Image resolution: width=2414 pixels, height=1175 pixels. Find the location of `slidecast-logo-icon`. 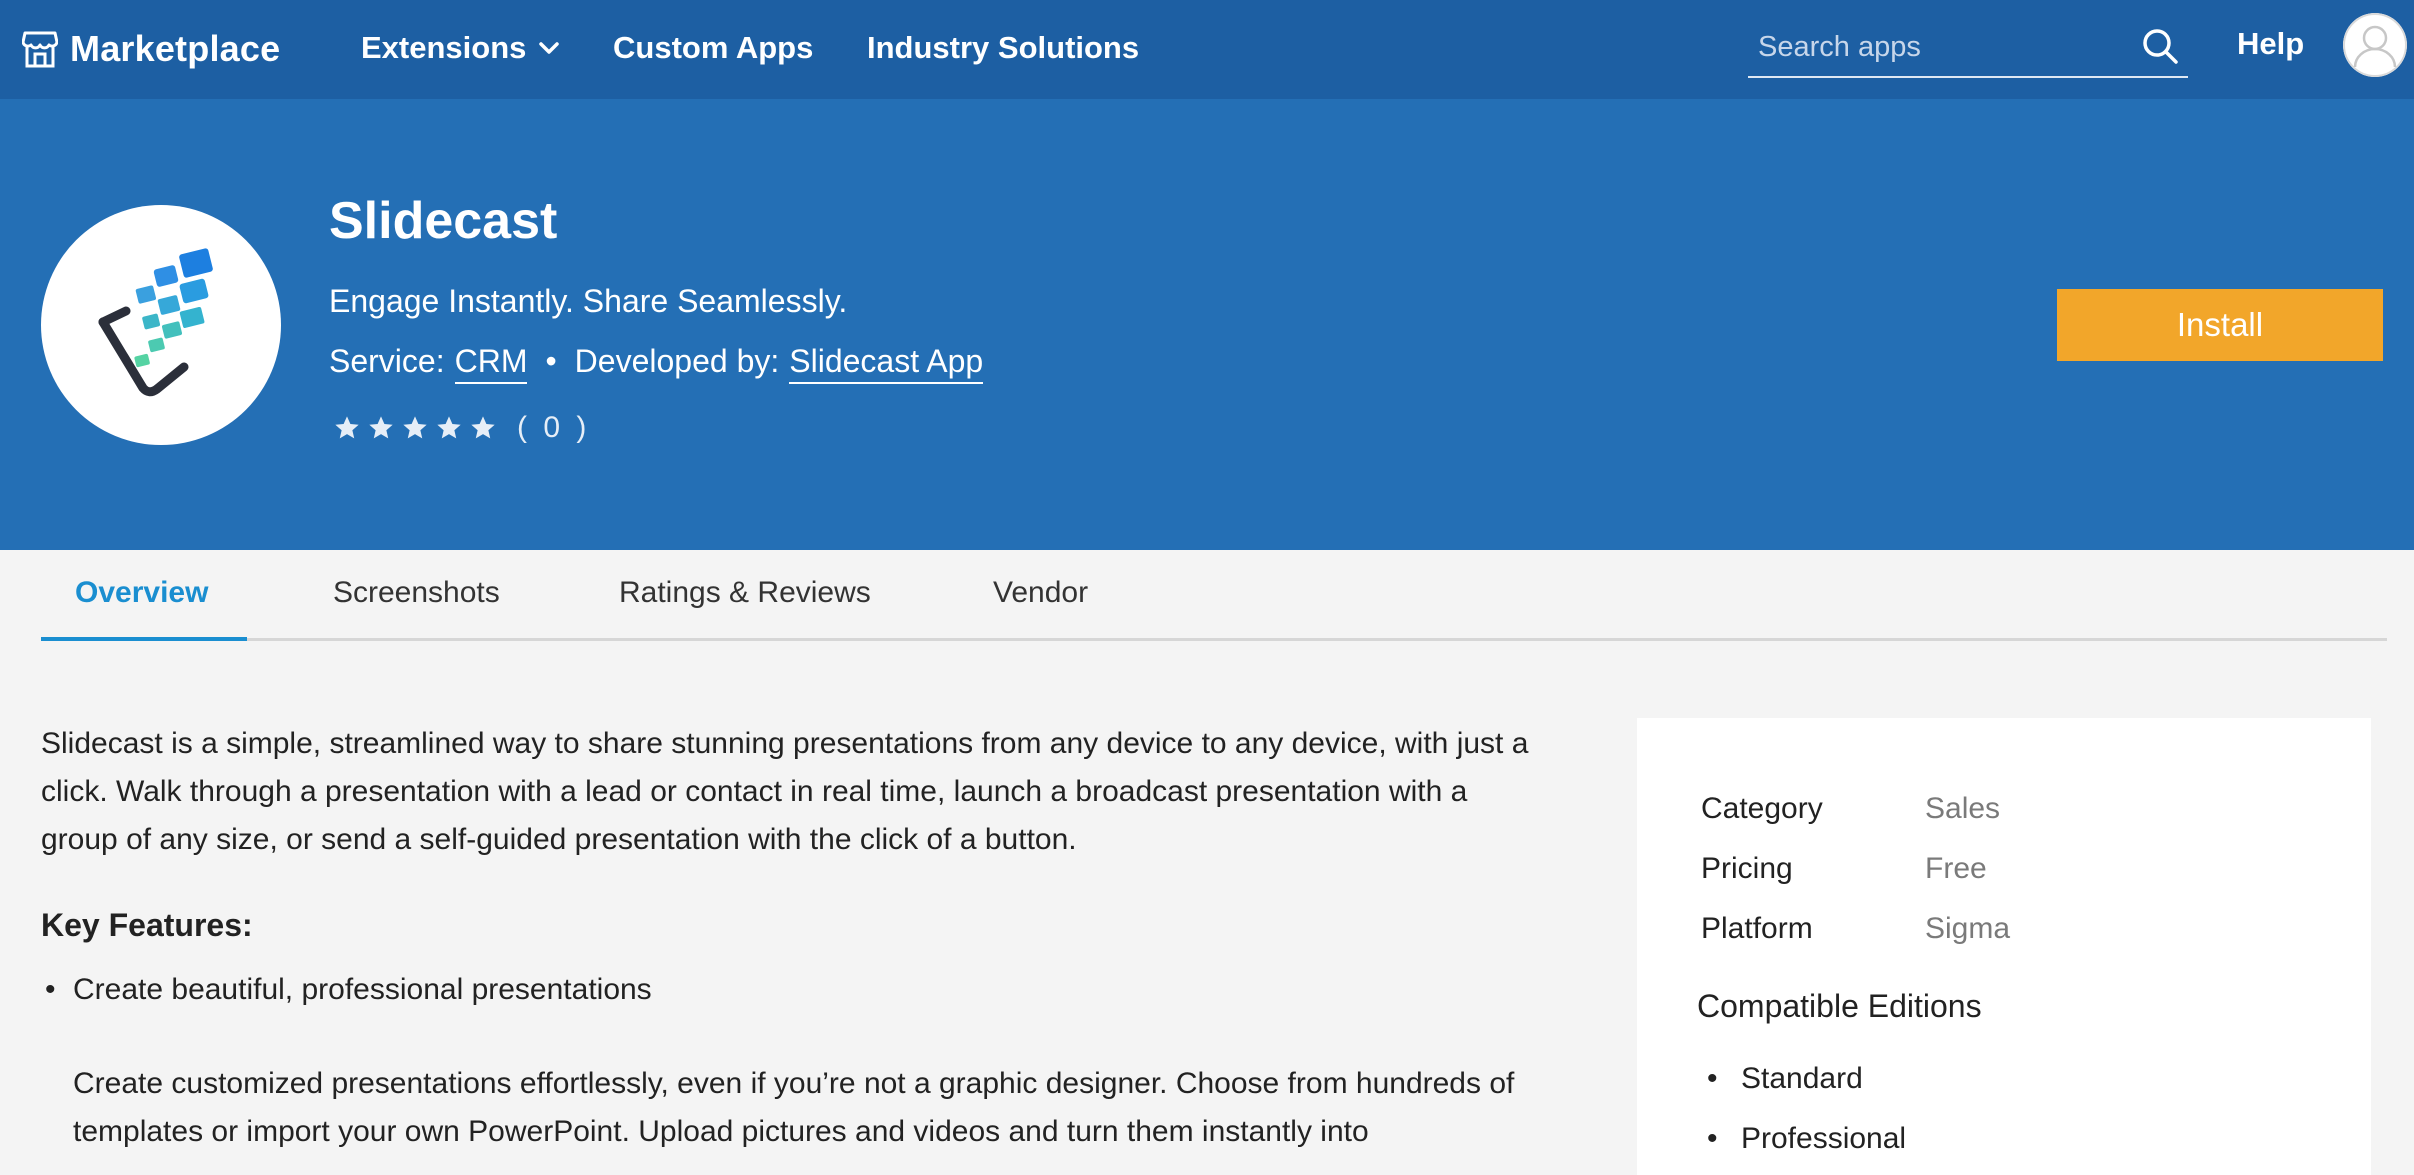

slidecast-logo-icon is located at coordinates (155, 322).